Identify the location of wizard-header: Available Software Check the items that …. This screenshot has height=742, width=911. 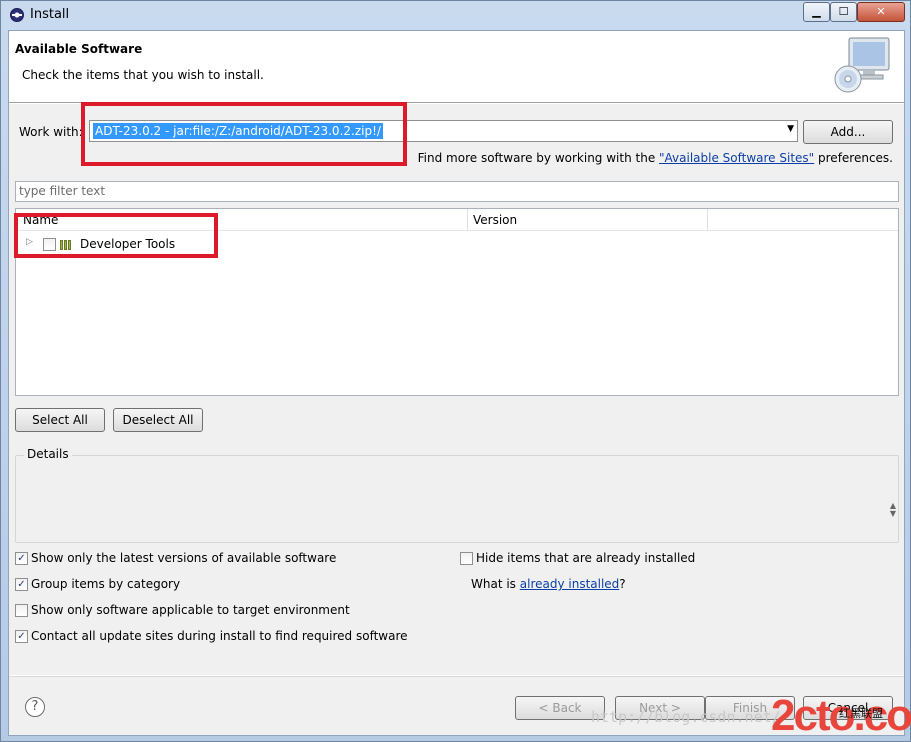
(456, 67).